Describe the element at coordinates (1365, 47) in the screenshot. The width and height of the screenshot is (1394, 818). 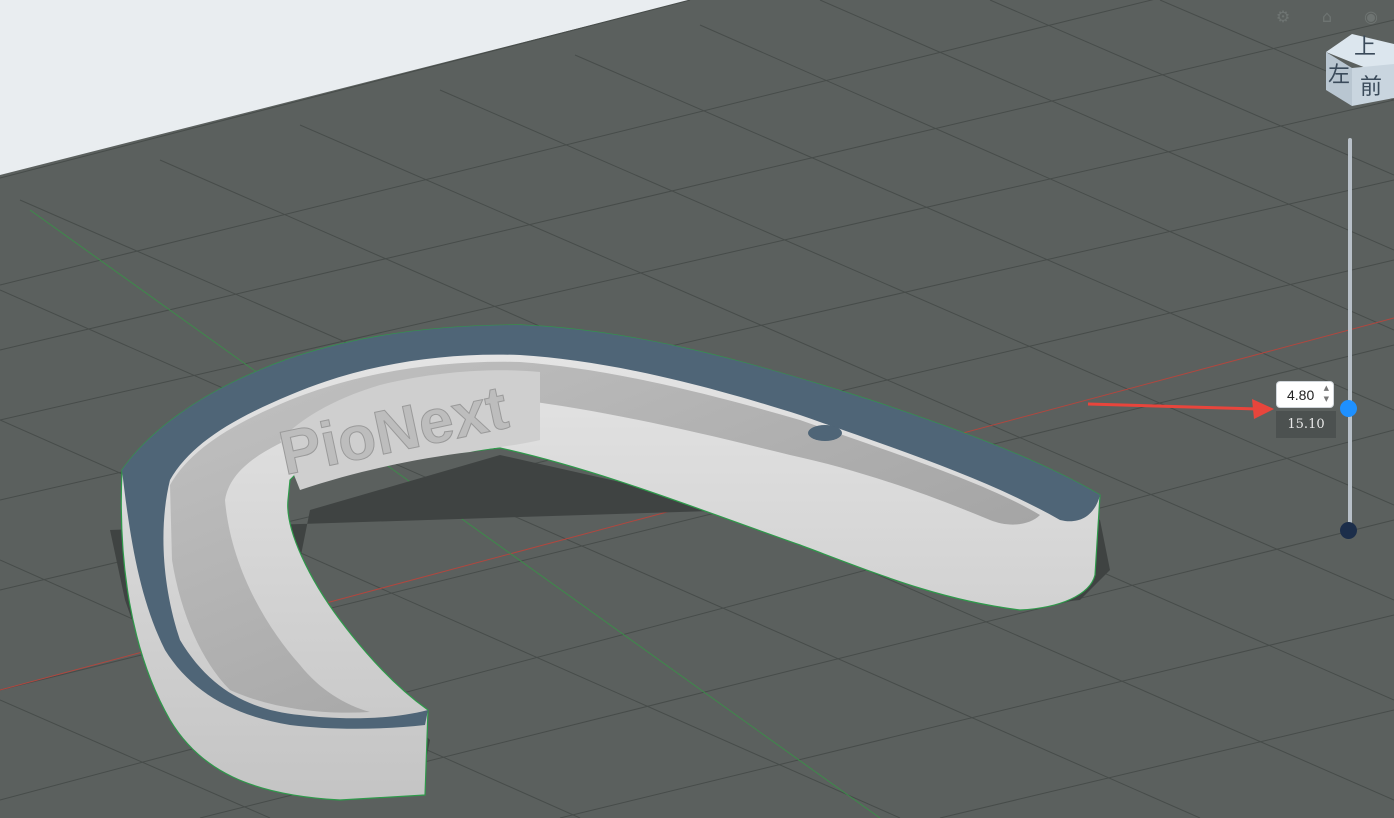
I see `view-cube-top-label: 上` at that location.